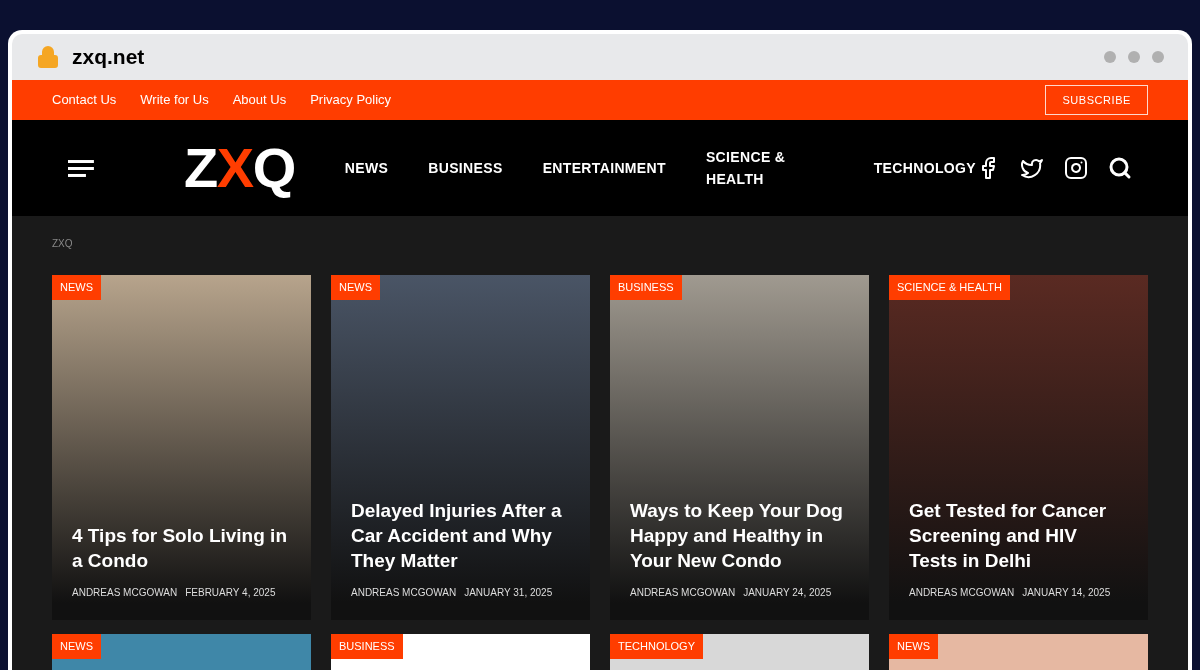  Describe the element at coordinates (787, 593) in the screenshot. I see `article-date: JANUARY 24, 2025` at that location.